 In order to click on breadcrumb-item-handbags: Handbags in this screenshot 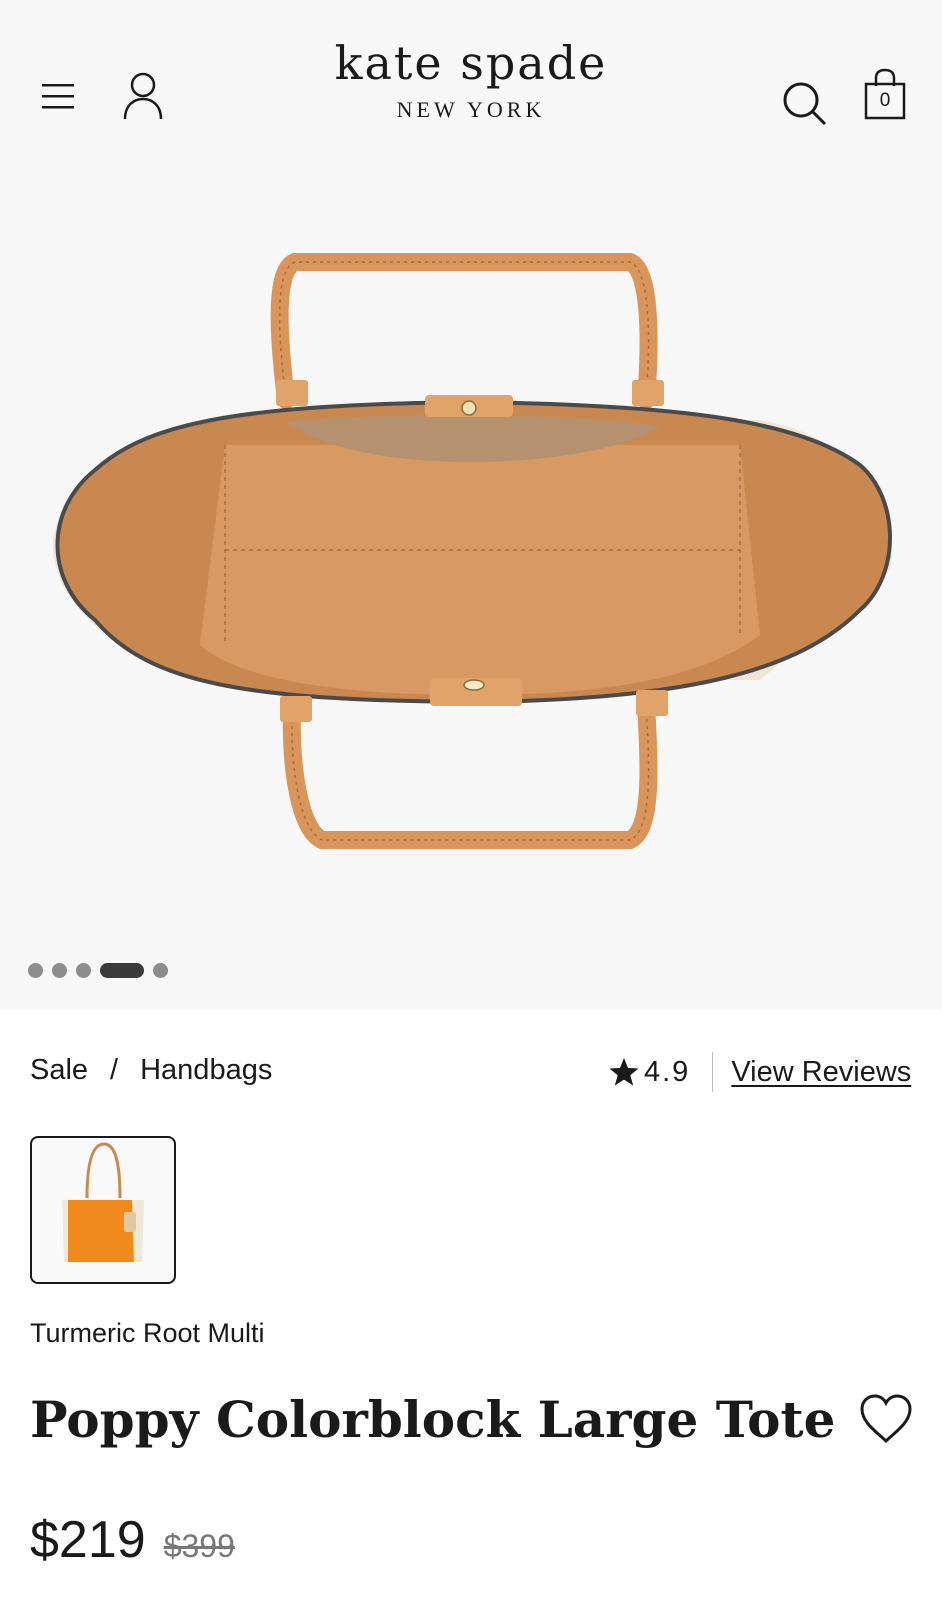, I will do `click(206, 1070)`.